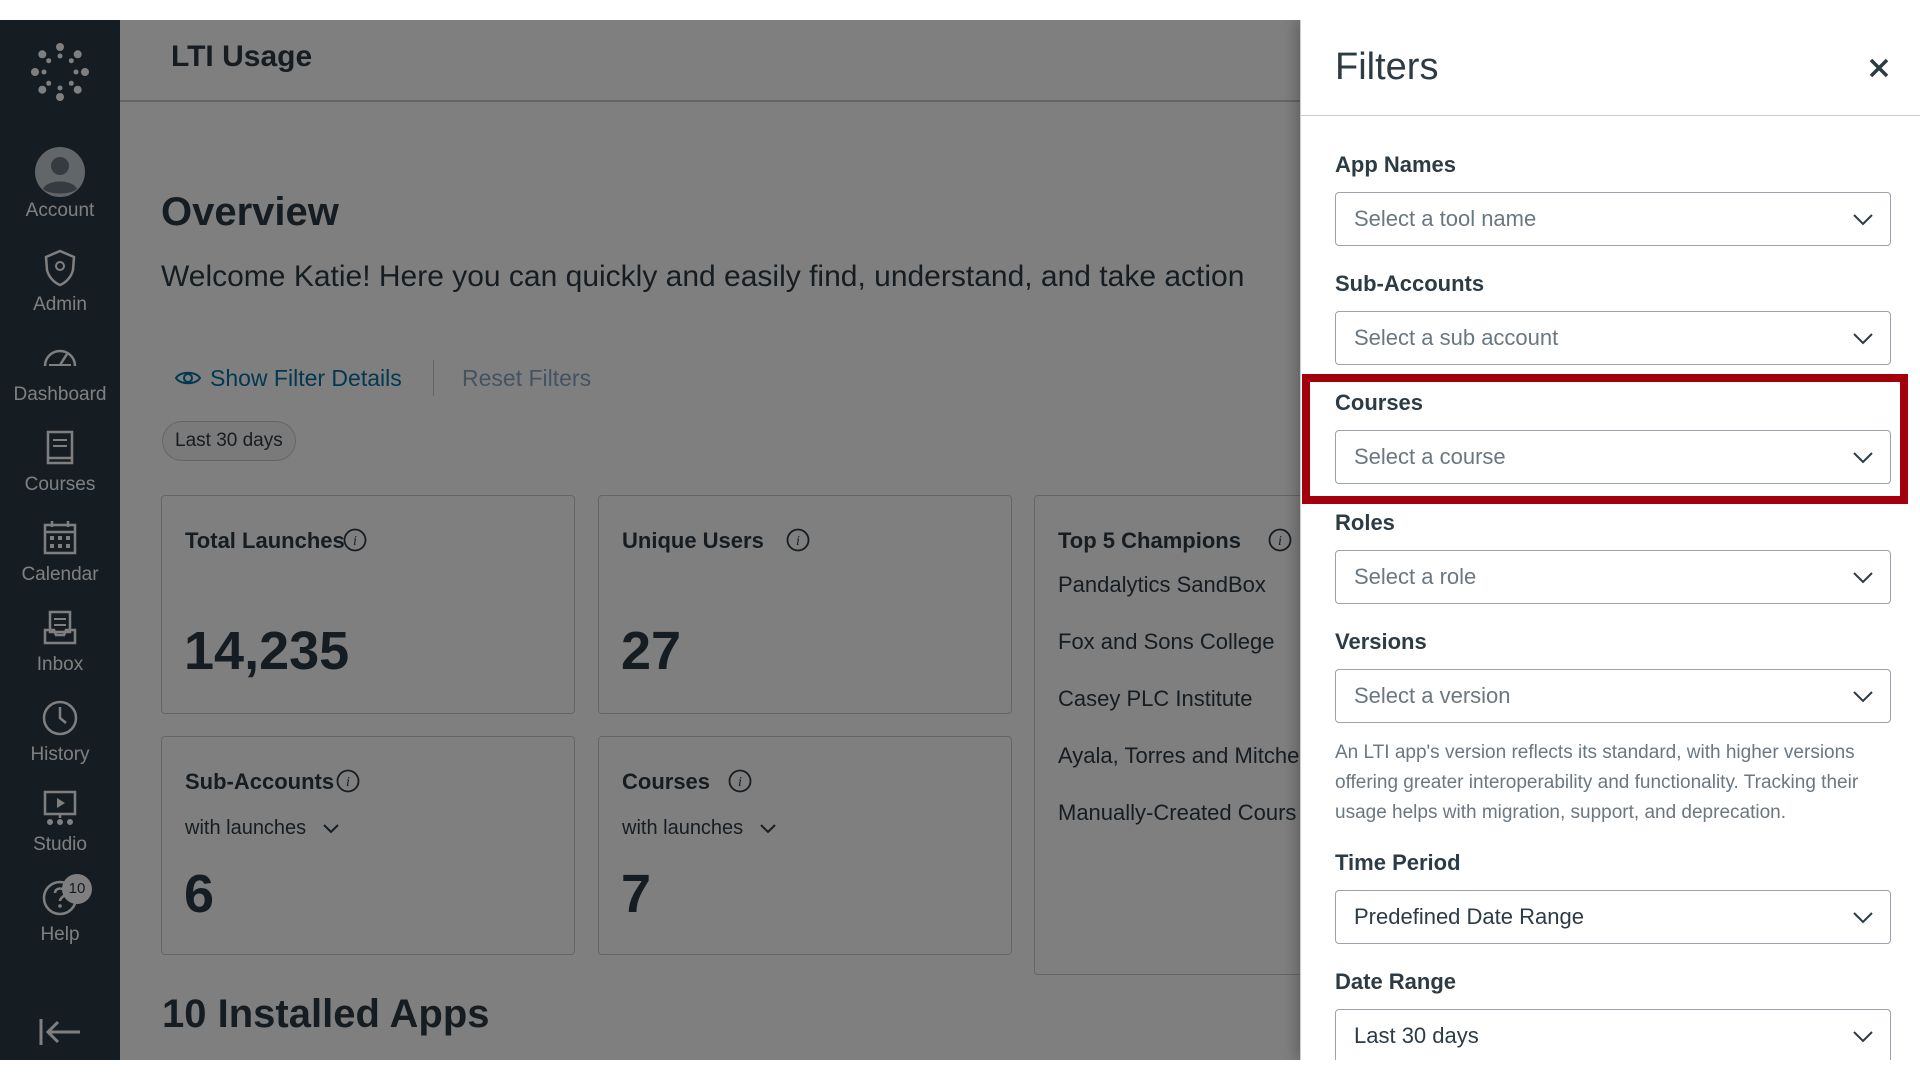 The image size is (1920, 1080). Describe the element at coordinates (1416, 1035) in the screenshot. I see `date-range-value: Last 30 days` at that location.